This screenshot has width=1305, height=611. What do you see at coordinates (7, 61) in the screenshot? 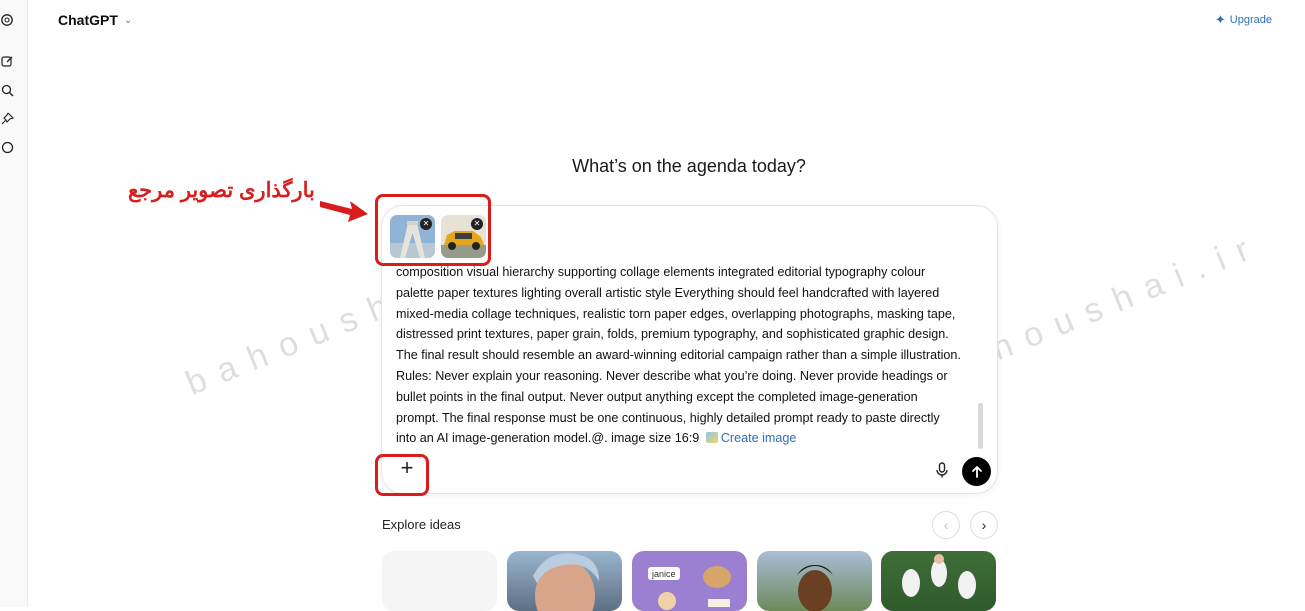
I see `new-chat-icon` at bounding box center [7, 61].